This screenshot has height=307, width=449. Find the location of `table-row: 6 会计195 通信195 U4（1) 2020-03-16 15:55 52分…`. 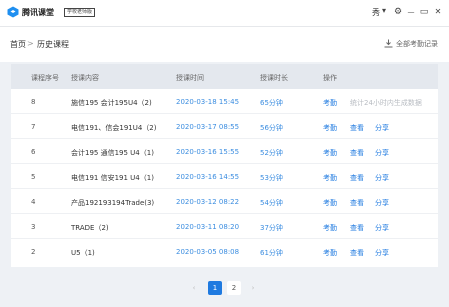

table-row: 6 会计195 通信195 U4（1) 2020-03-16 15:55 52分… is located at coordinates (224, 151).